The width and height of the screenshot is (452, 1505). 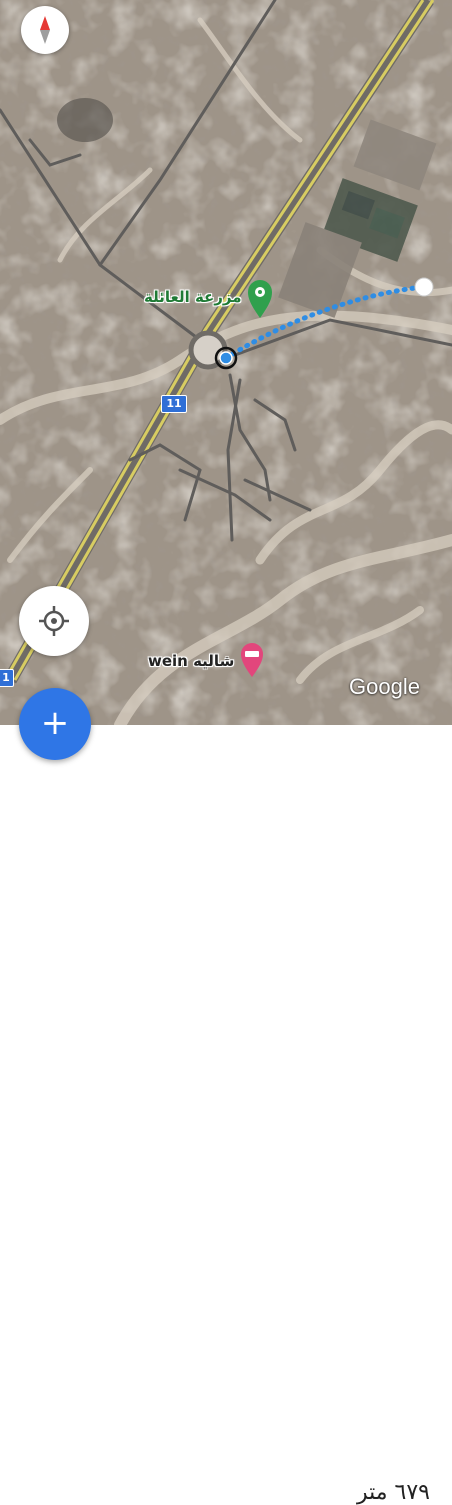 I want to click on bed-pin-icon, so click(x=252, y=660).